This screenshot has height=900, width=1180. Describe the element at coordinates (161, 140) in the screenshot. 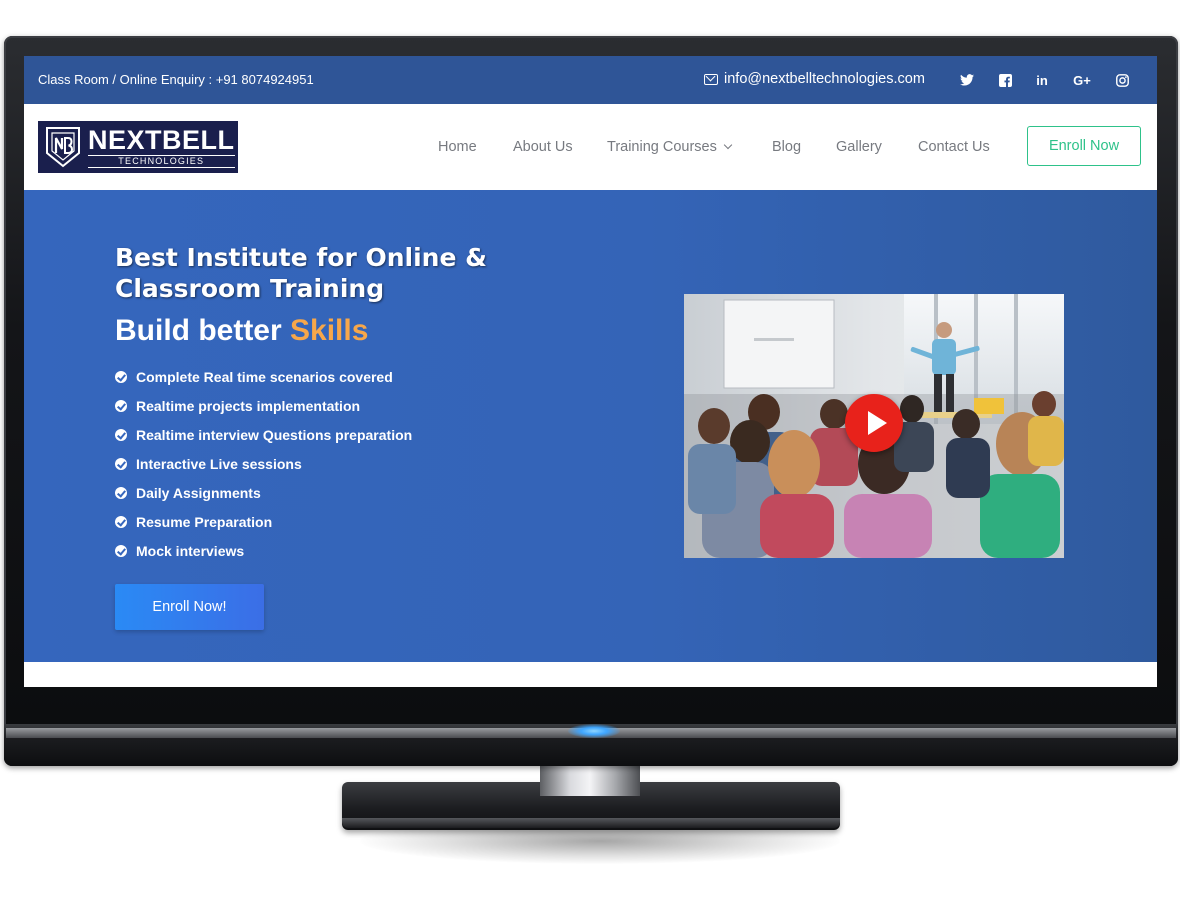

I see `brand-name: NEXTBELL` at that location.